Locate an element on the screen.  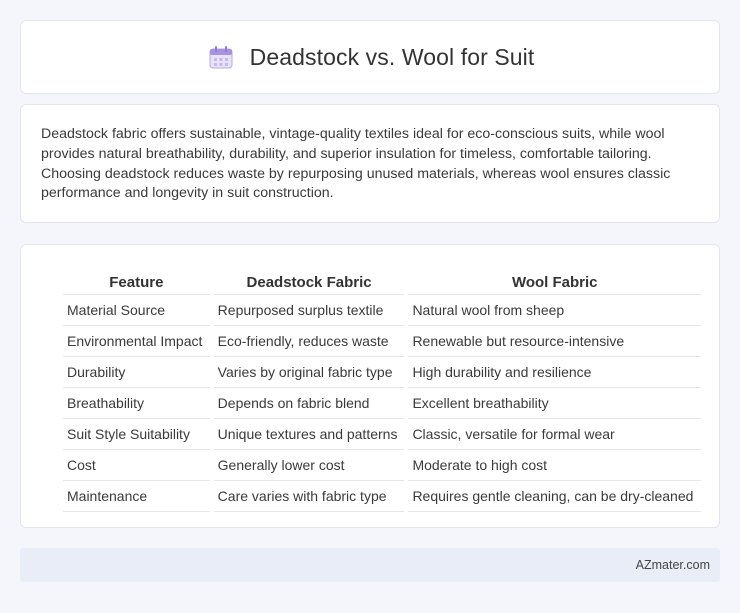
calendar-icon is located at coordinates (221, 57).